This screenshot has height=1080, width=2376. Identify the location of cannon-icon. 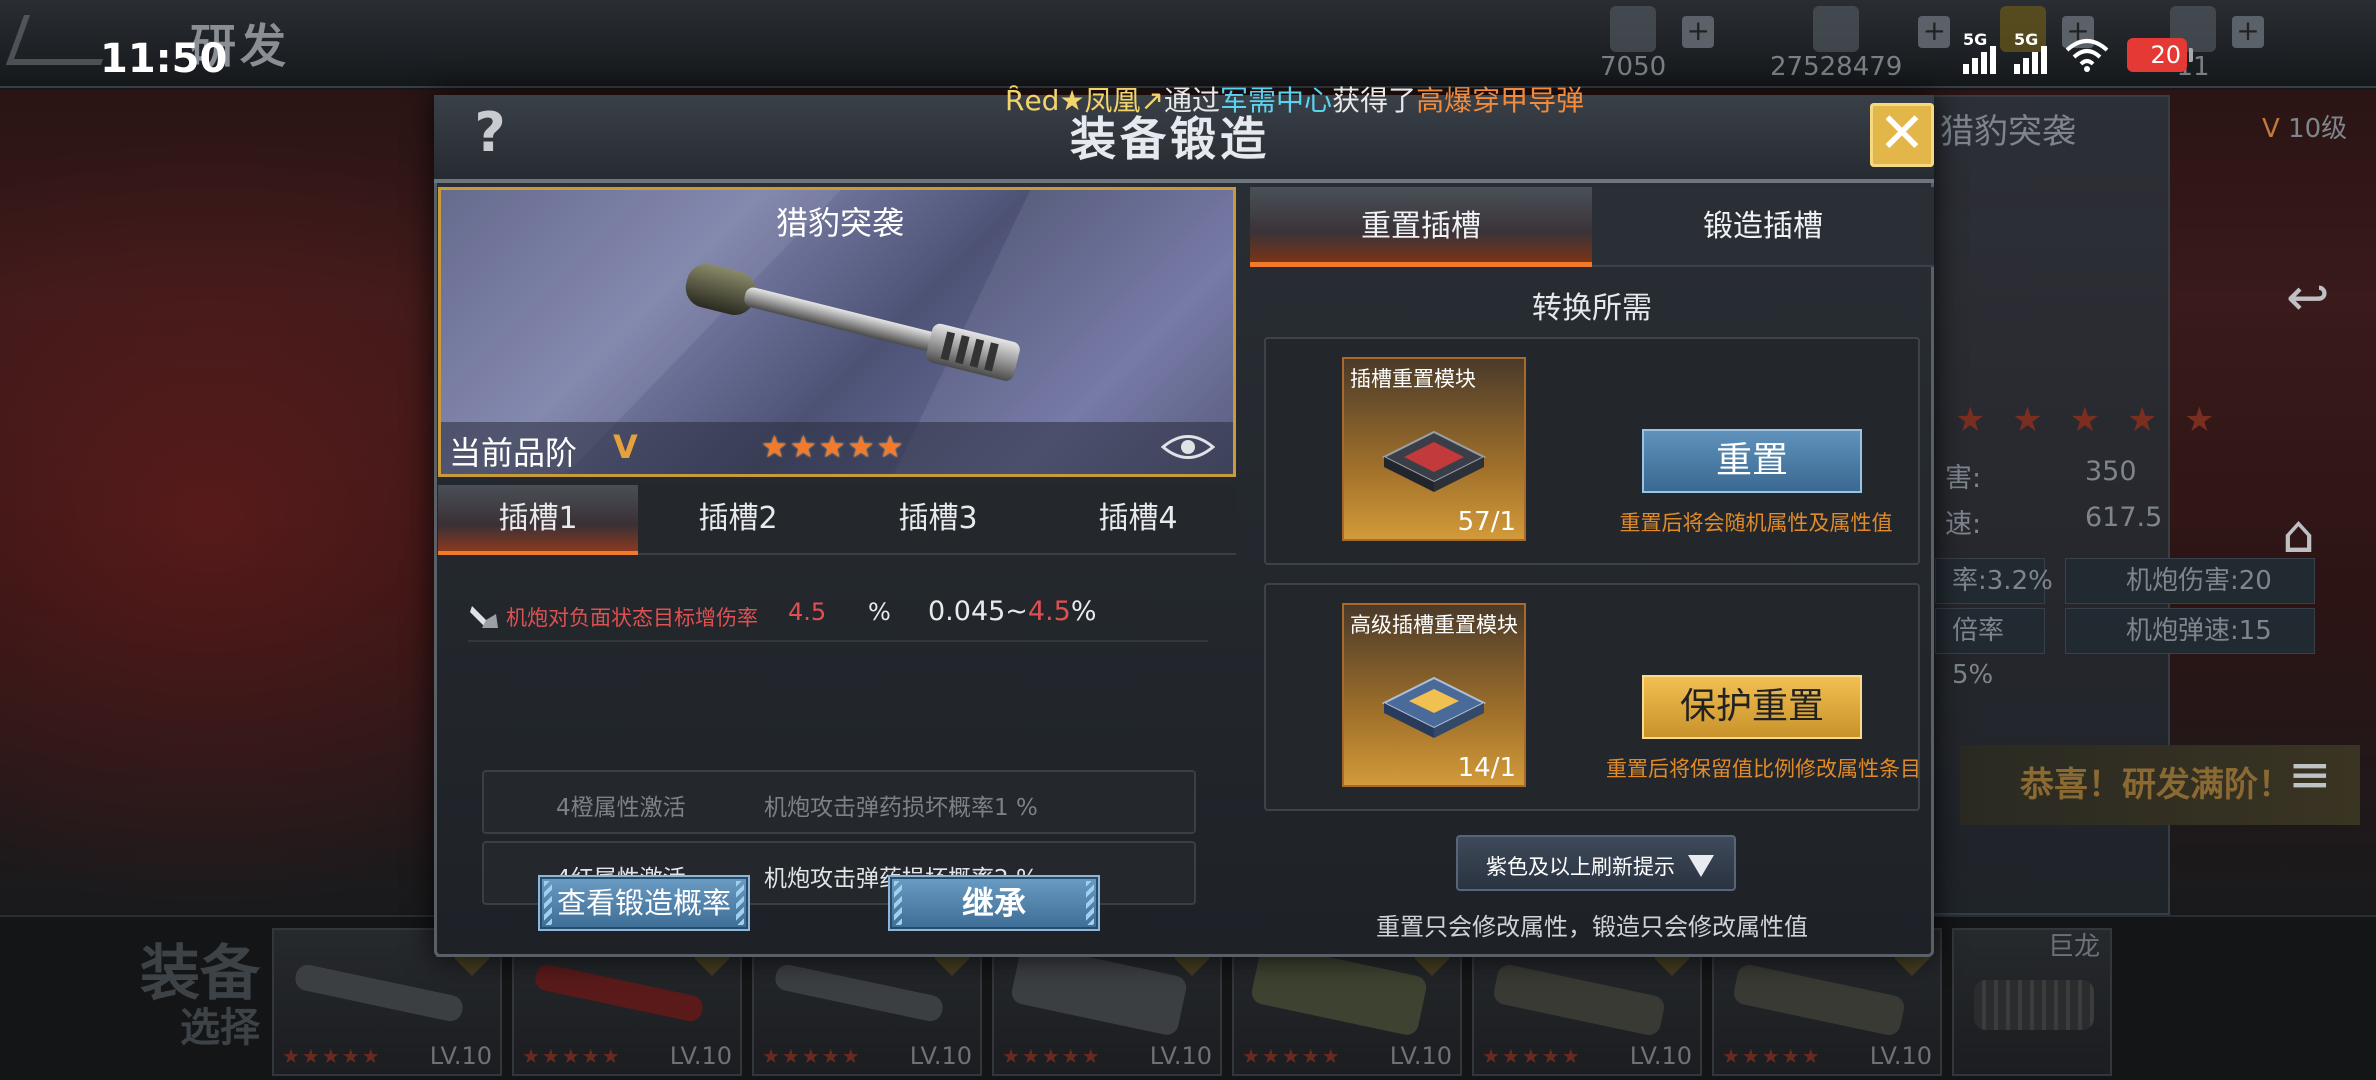
(852, 322).